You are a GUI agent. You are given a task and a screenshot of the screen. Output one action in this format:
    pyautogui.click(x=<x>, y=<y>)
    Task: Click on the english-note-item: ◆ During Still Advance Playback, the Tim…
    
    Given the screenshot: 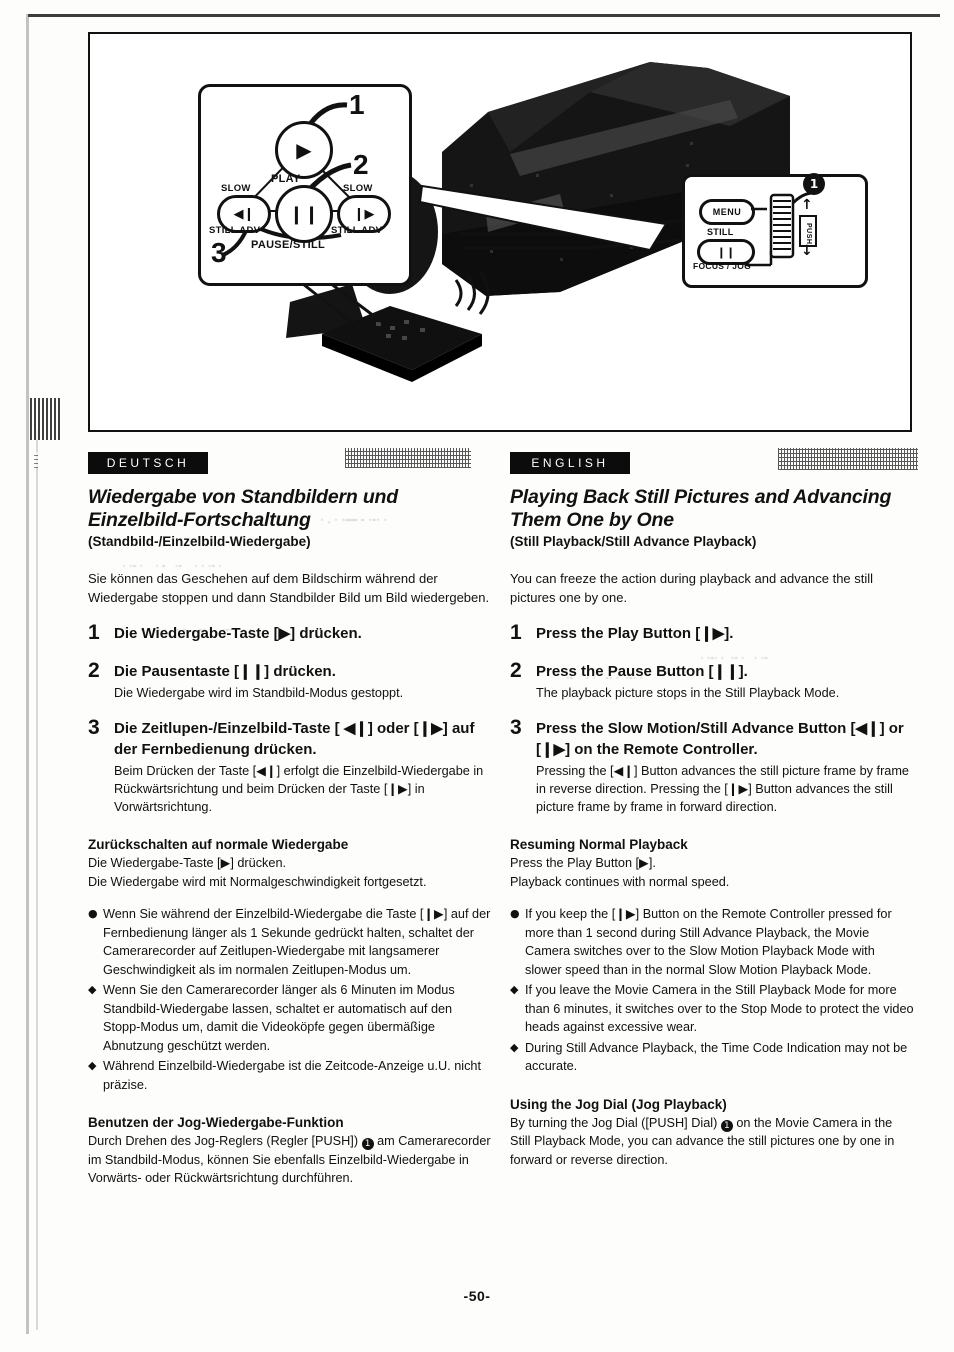 What is the action you would take?
    pyautogui.click(x=712, y=1057)
    